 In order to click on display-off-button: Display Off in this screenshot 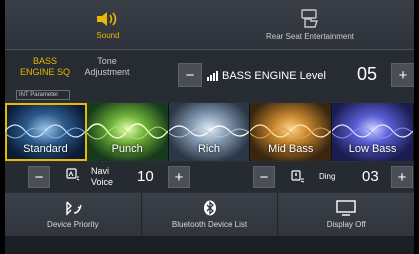, I will do `click(346, 214)`.